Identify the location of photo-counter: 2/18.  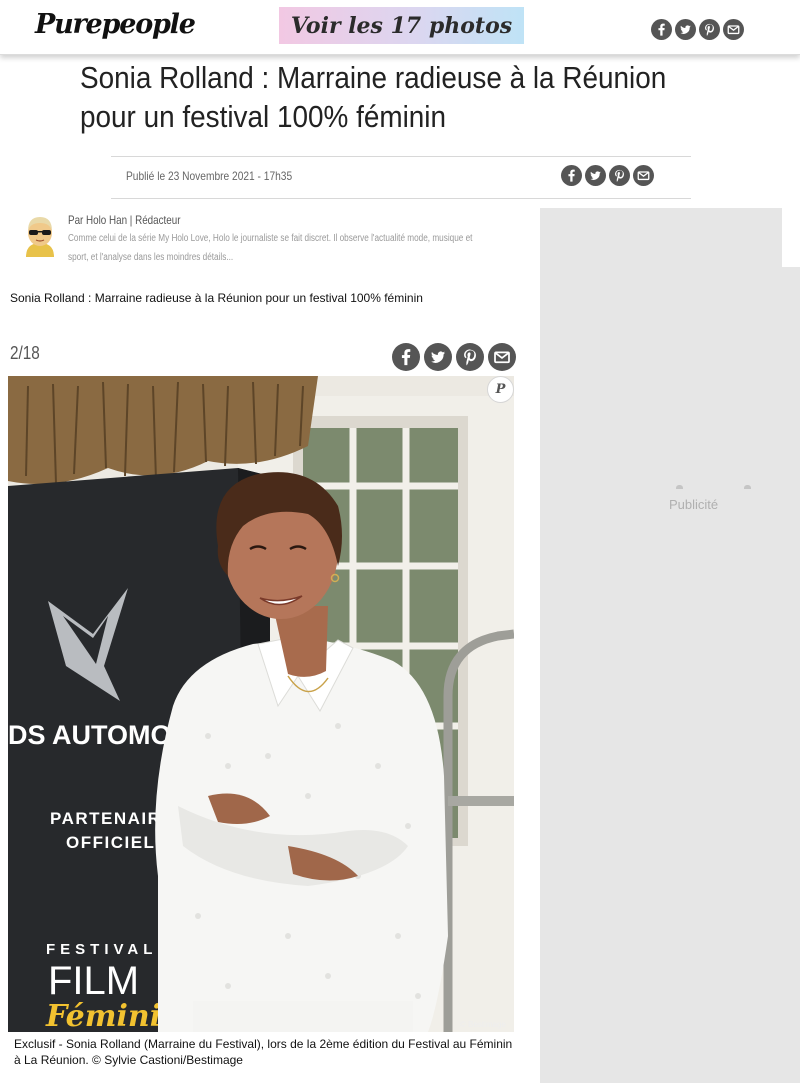
(25, 353).